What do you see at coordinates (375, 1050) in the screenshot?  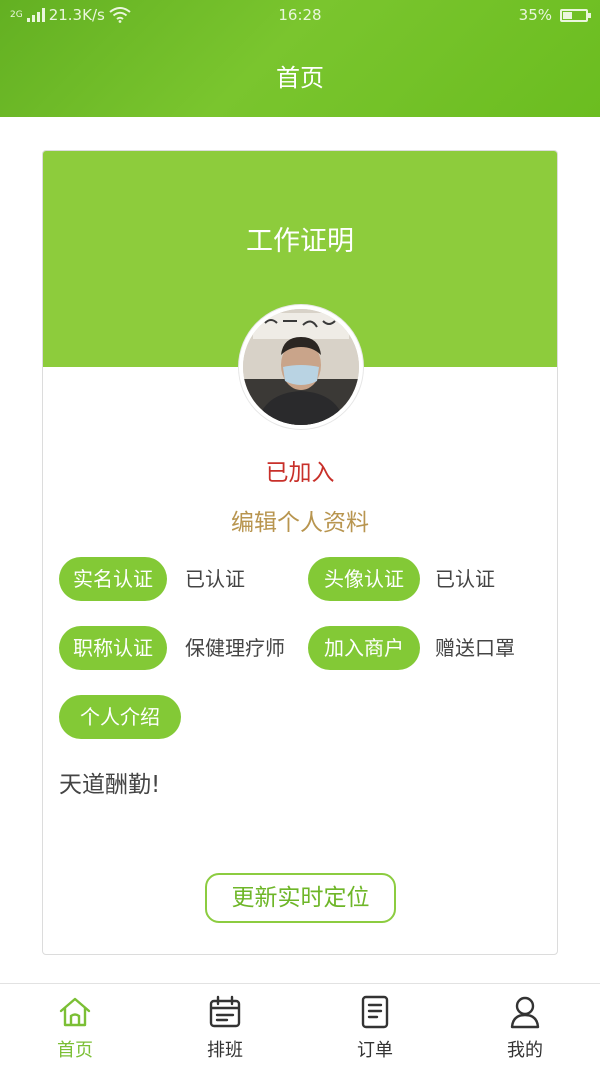 I see `tab-orders-label: 订单` at bounding box center [375, 1050].